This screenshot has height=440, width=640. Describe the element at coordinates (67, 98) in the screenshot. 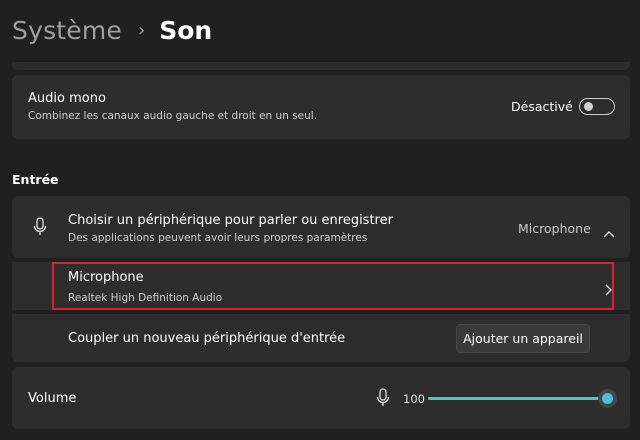

I see `mono-audio-title: Audio mono` at that location.